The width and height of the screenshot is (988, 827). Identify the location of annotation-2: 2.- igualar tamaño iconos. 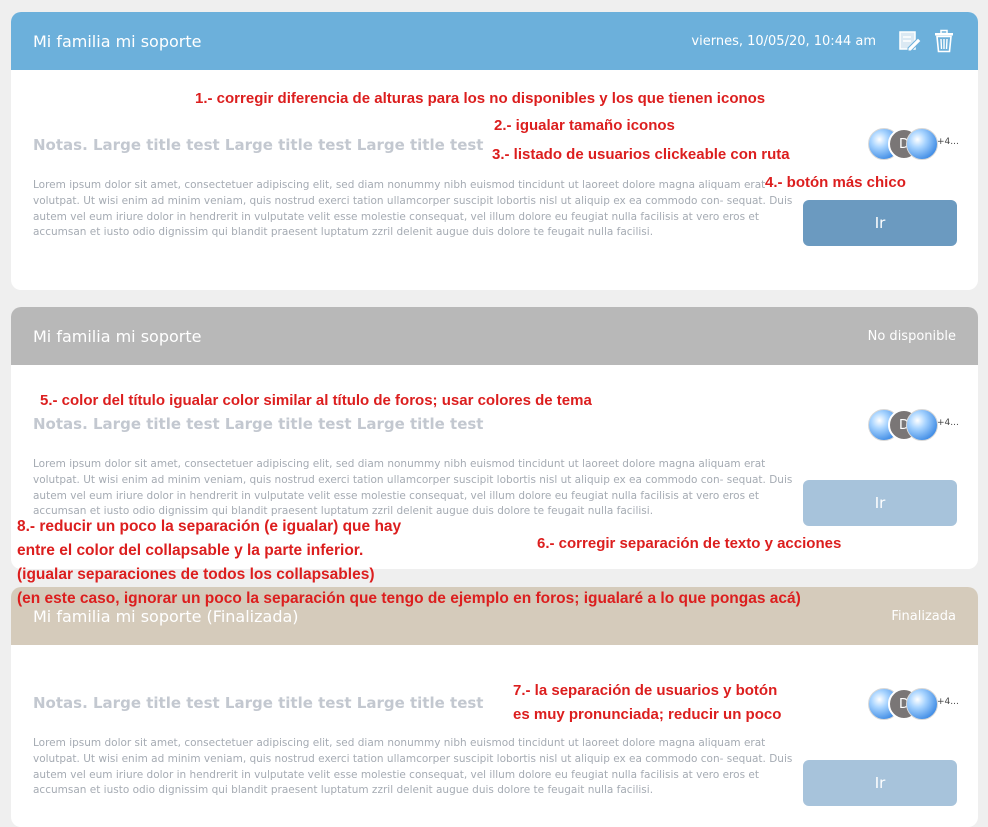
(584, 125).